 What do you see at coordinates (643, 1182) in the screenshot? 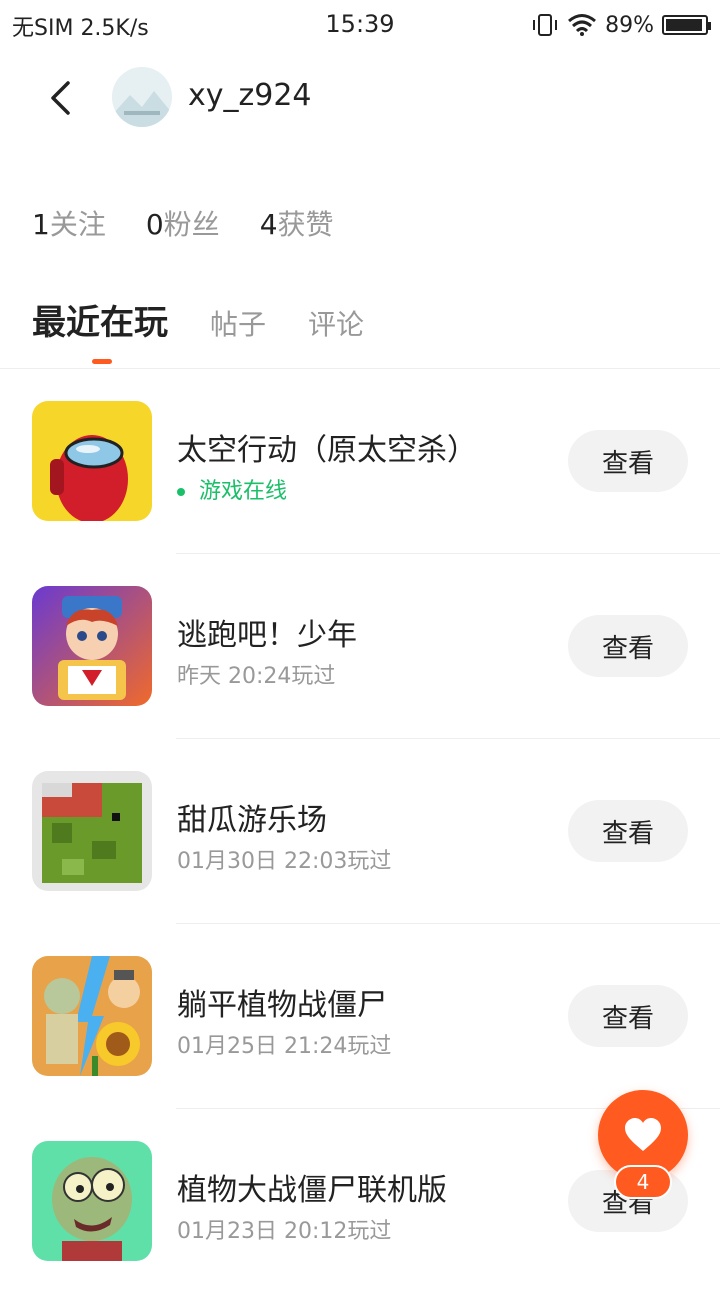
I see `like-count-badge: 4` at bounding box center [643, 1182].